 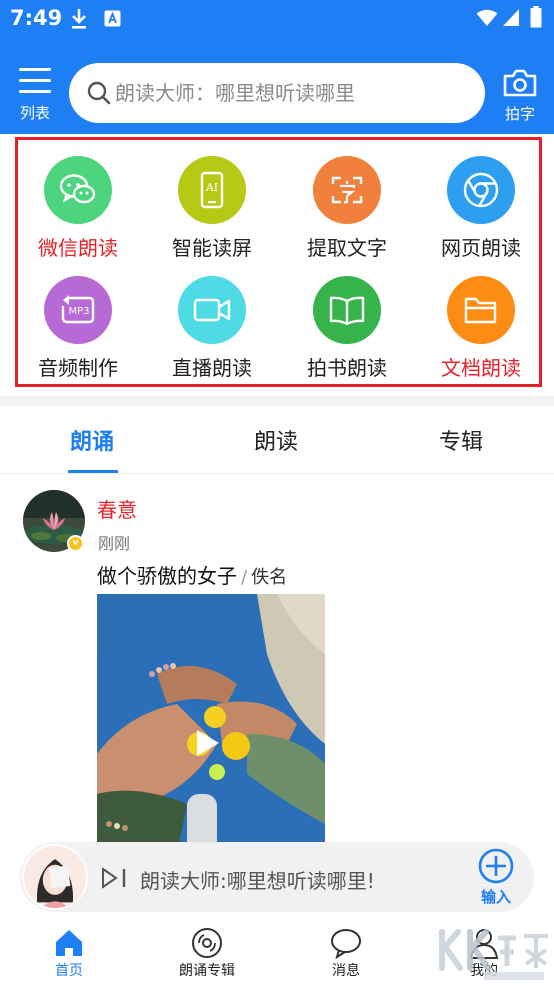 I want to click on svg-text: MP3, so click(x=78, y=311).